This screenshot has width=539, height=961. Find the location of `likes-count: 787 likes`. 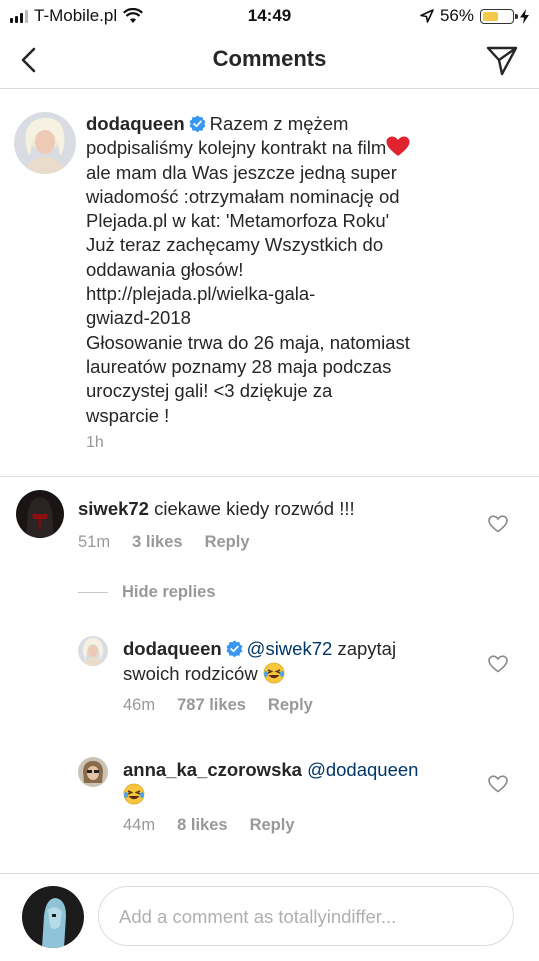

likes-count: 787 likes is located at coordinates (211, 705).